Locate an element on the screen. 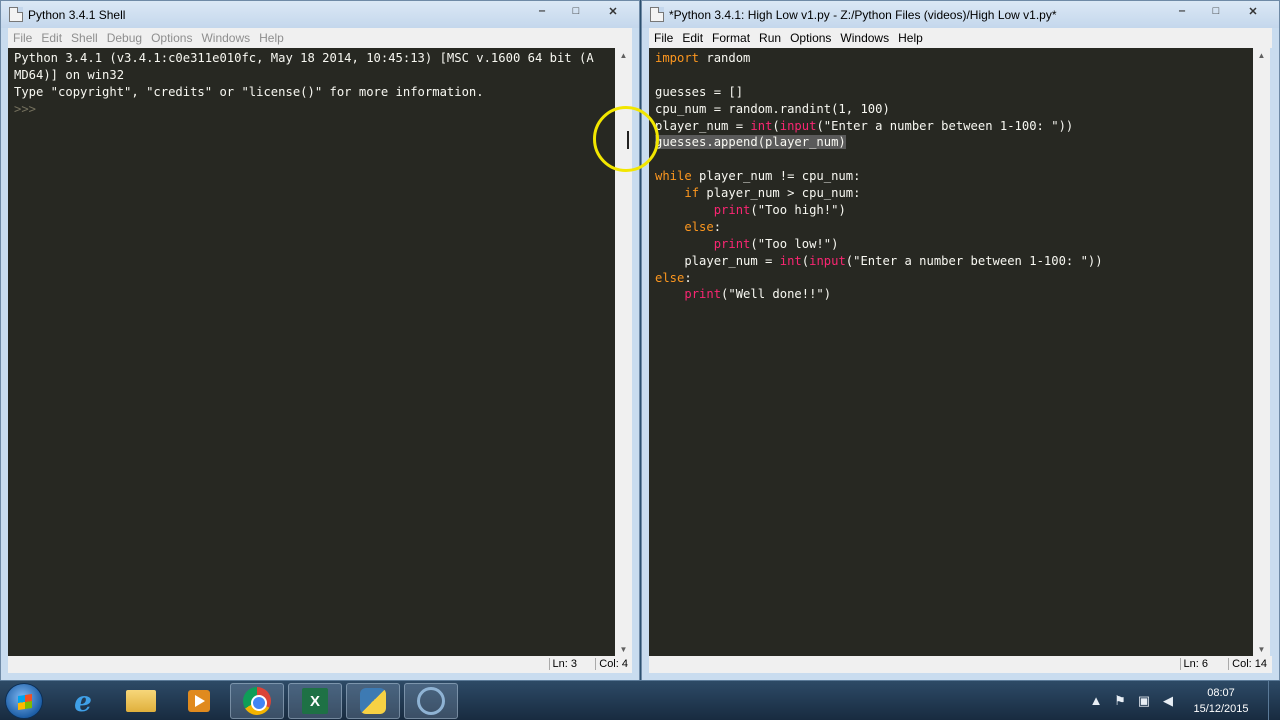 The image size is (1280, 720). network-icon: ▣ is located at coordinates (1144, 701).